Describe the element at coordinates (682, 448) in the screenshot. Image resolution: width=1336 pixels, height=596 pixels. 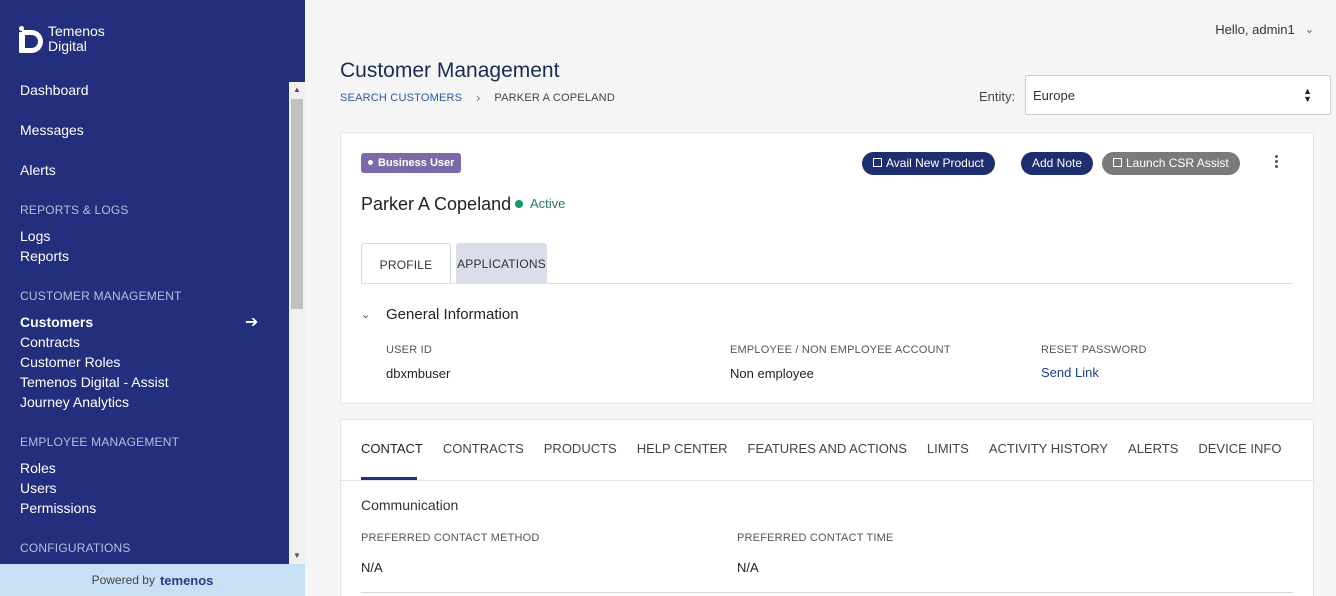
I see `tab-help-center: HELP CENTER` at that location.